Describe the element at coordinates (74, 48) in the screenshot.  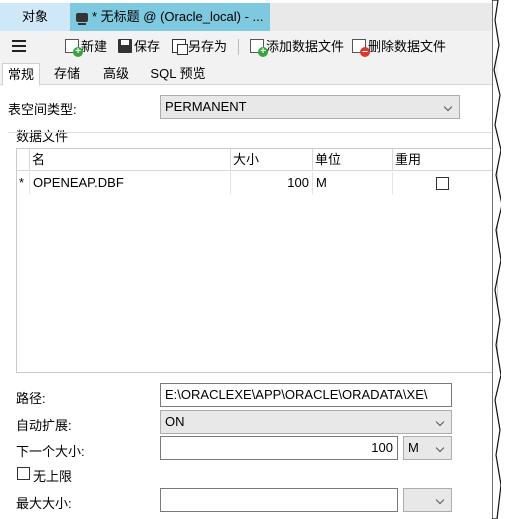
I see `new-file-icon` at that location.